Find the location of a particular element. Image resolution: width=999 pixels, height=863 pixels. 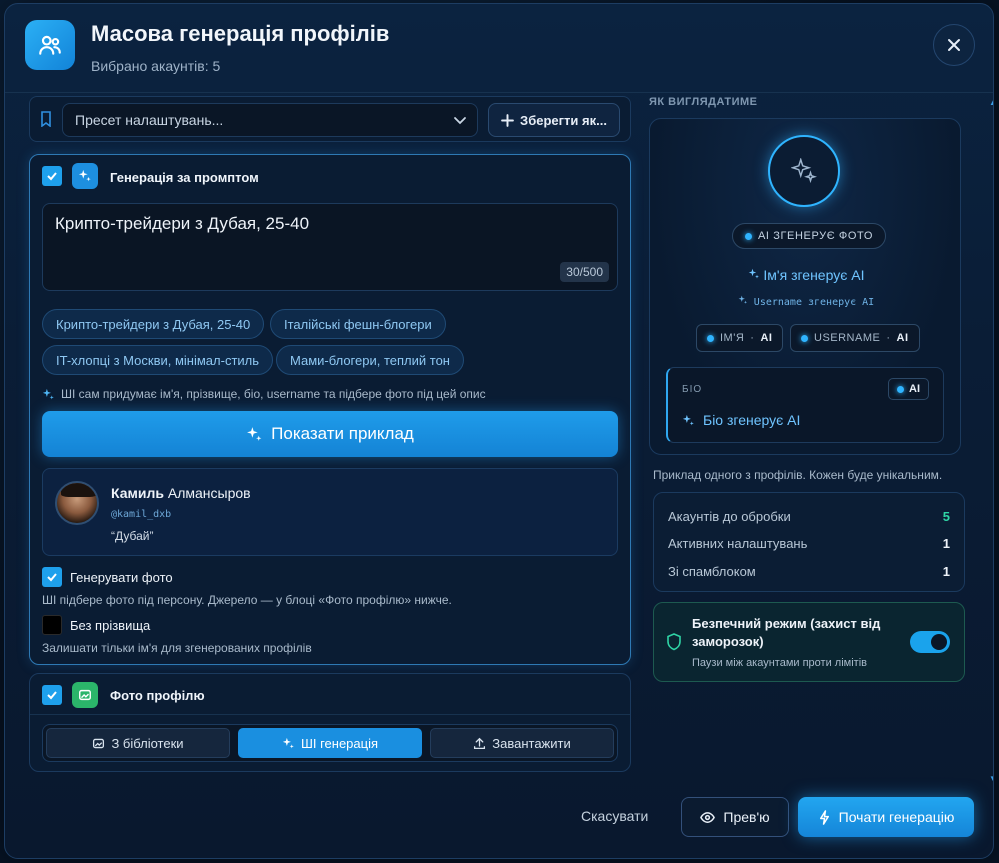

stat-label: Активних налаштувань is located at coordinates (738, 543).